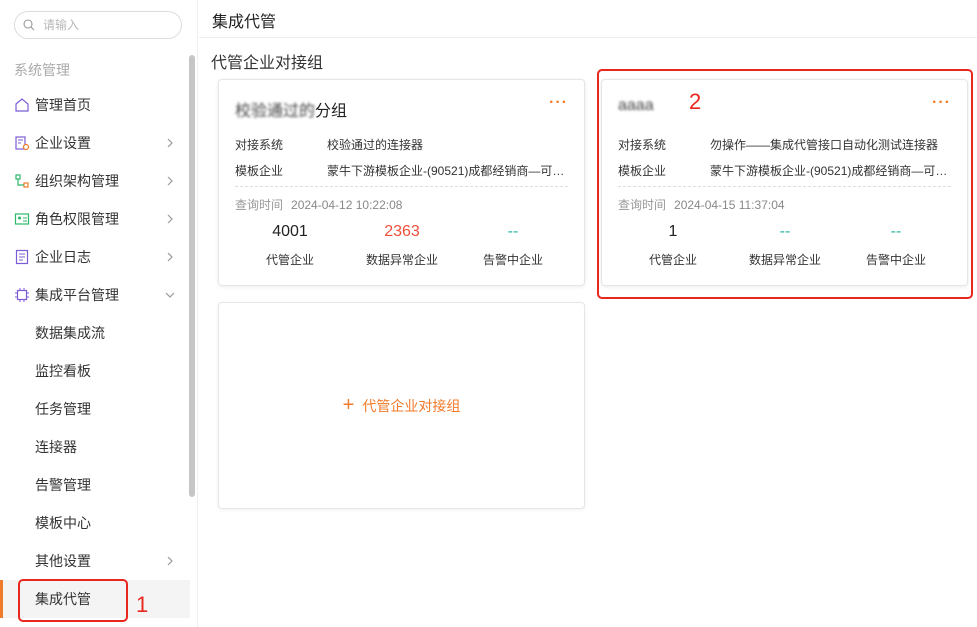  What do you see at coordinates (290, 245) in the screenshot?
I see `stat-hosted-enterprises: 4001 代管企业` at bounding box center [290, 245].